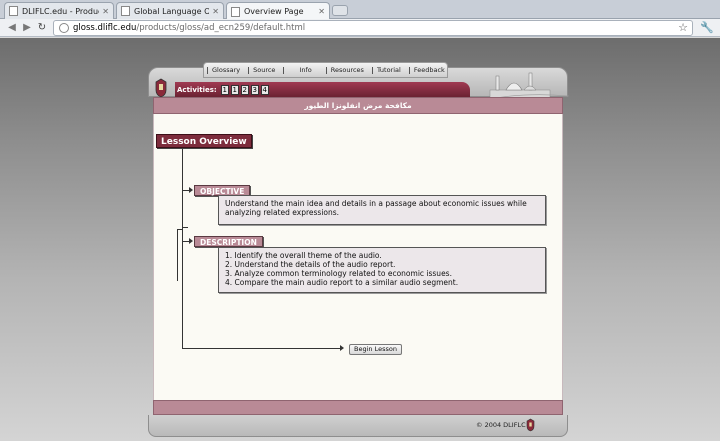  What do you see at coordinates (234, 89) in the screenshot?
I see `activity-button-1b: 1` at bounding box center [234, 89].